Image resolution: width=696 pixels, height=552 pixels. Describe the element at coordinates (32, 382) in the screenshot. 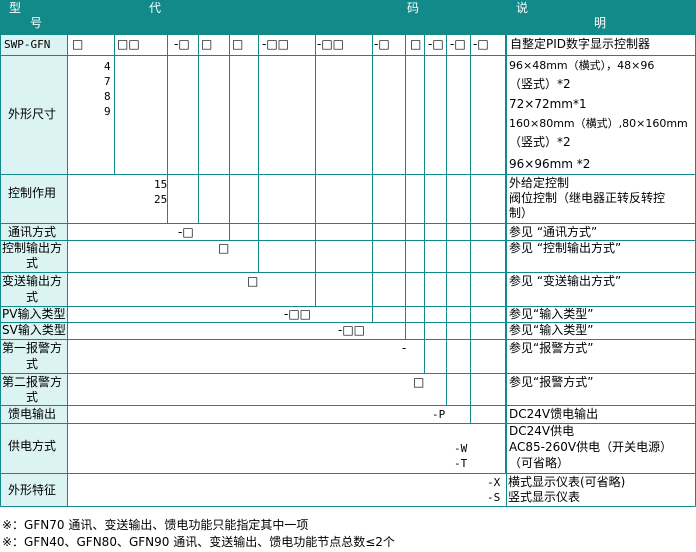

I see `alarm2-label-1: 第二报警方` at that location.